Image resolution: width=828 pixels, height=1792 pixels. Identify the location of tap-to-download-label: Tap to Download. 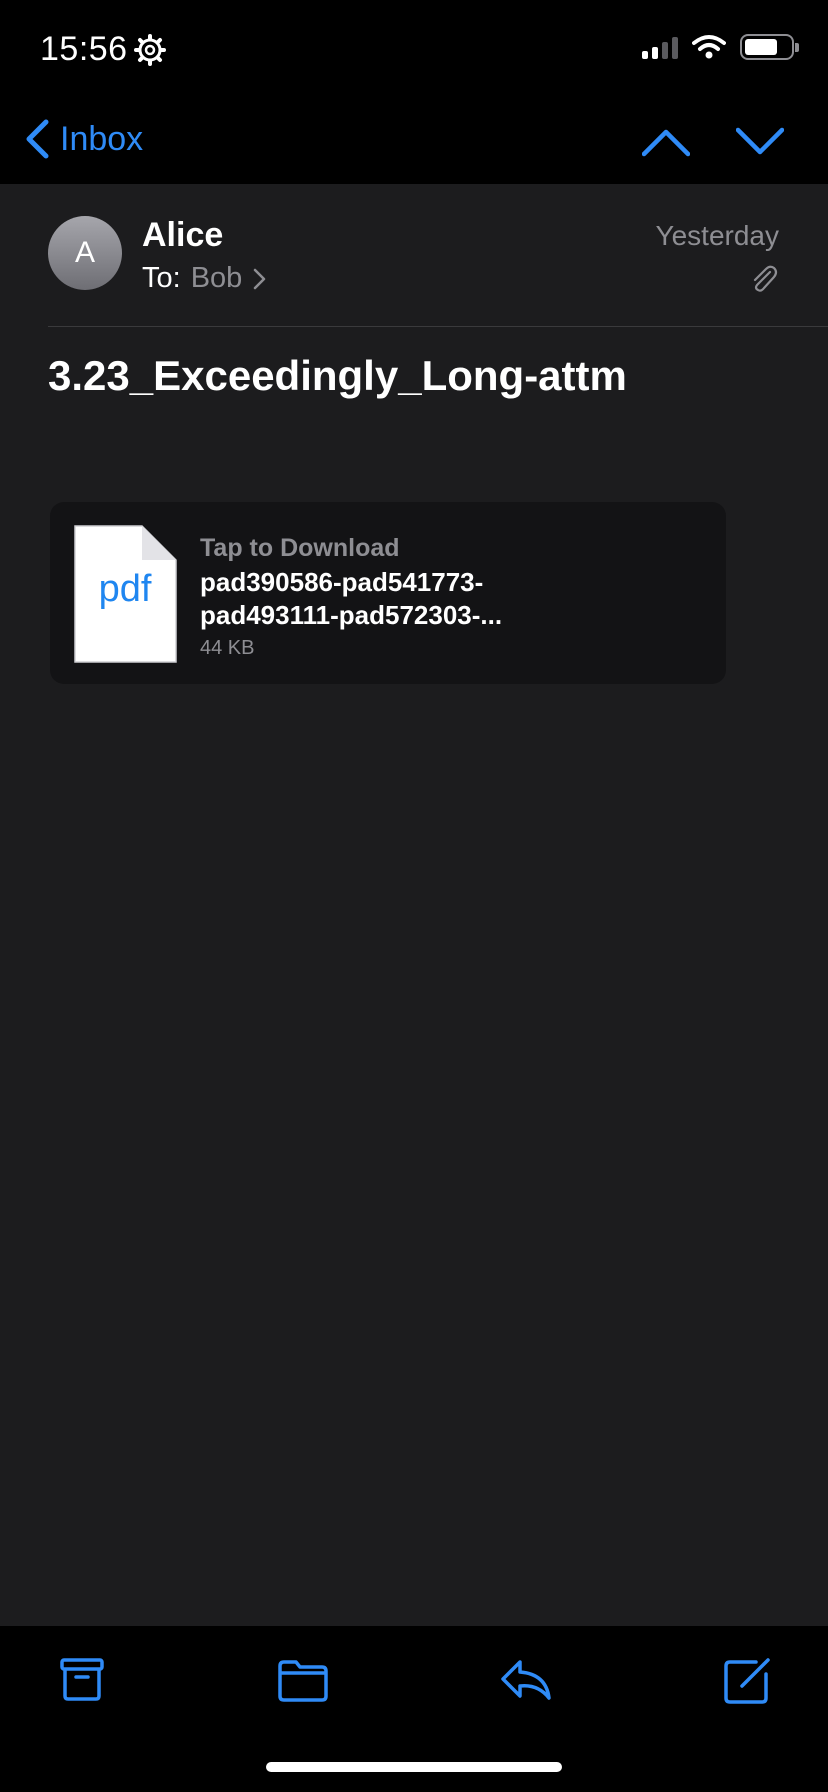
(300, 548).